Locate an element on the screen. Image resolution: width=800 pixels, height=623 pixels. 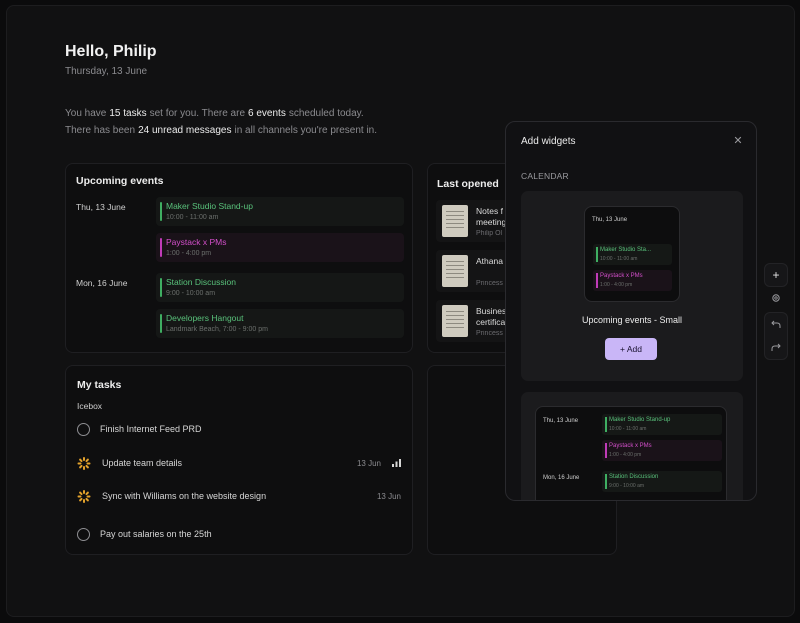
undo-icon is located at coordinates (776, 324).